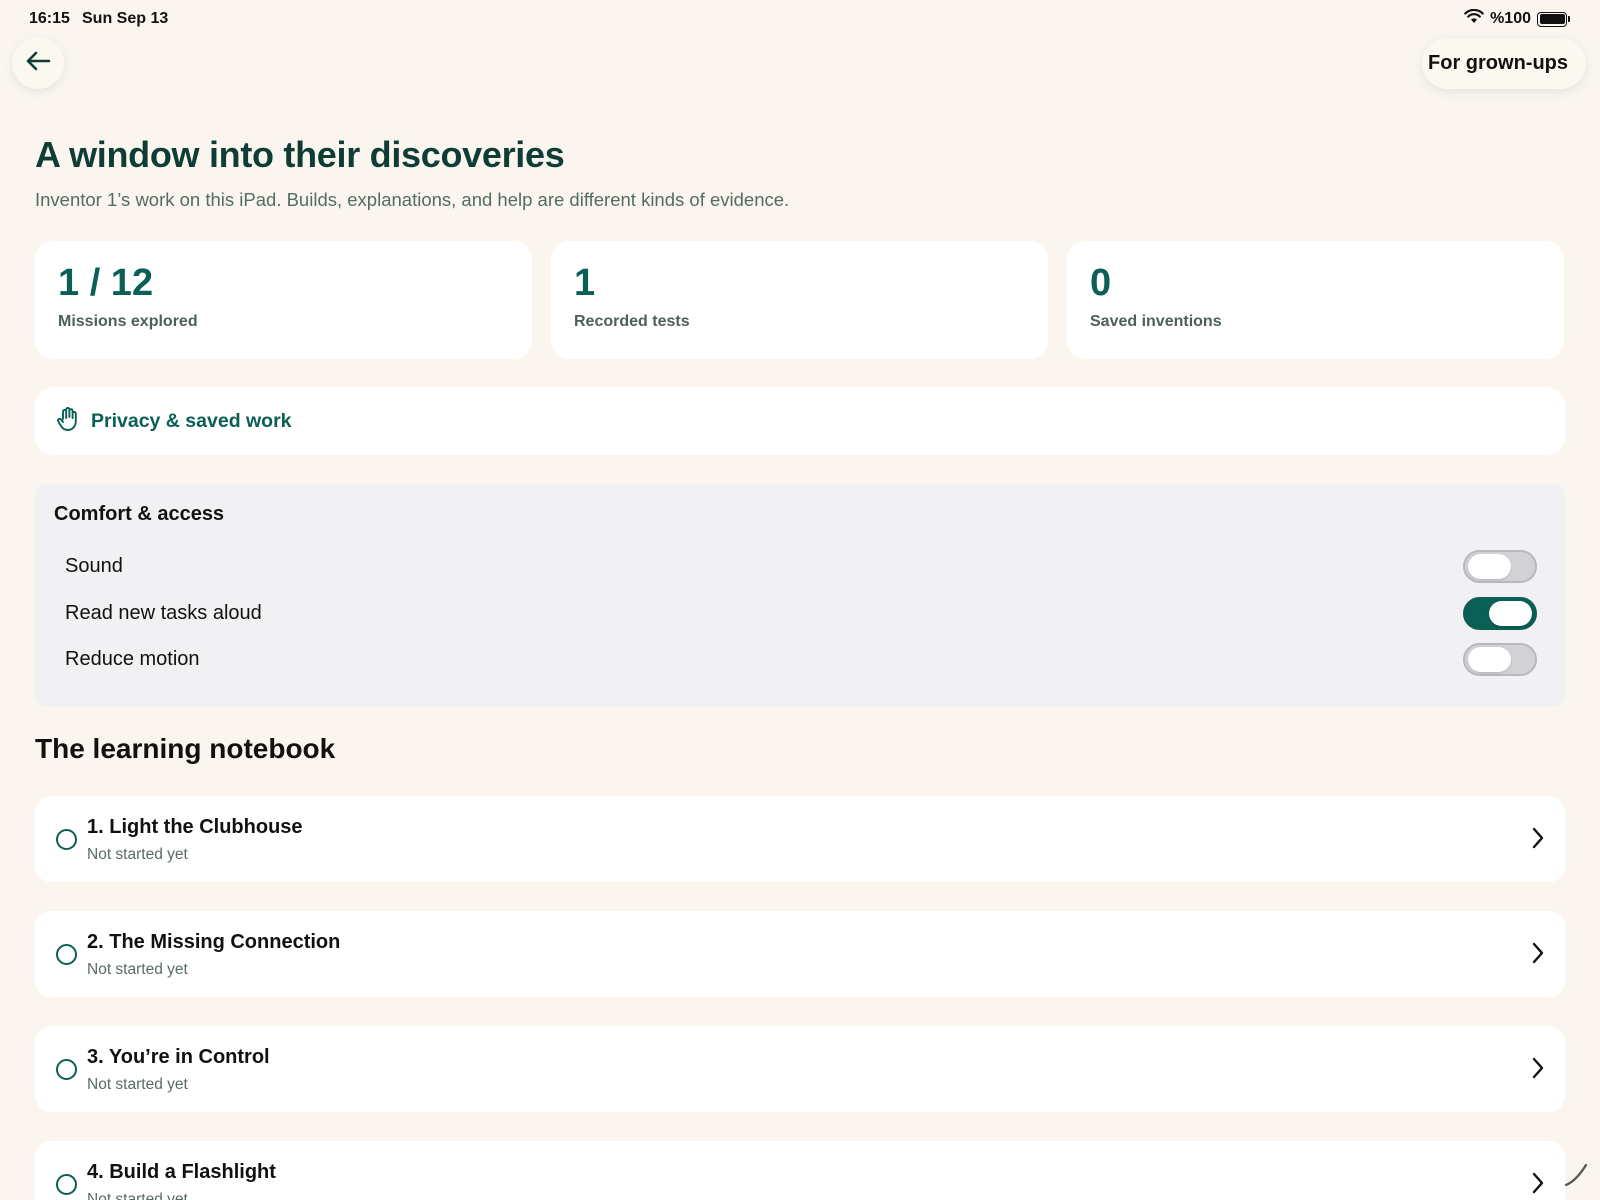 The height and width of the screenshot is (1200, 1600). Describe the element at coordinates (1553, 19) in the screenshot. I see `battery-icon` at that location.